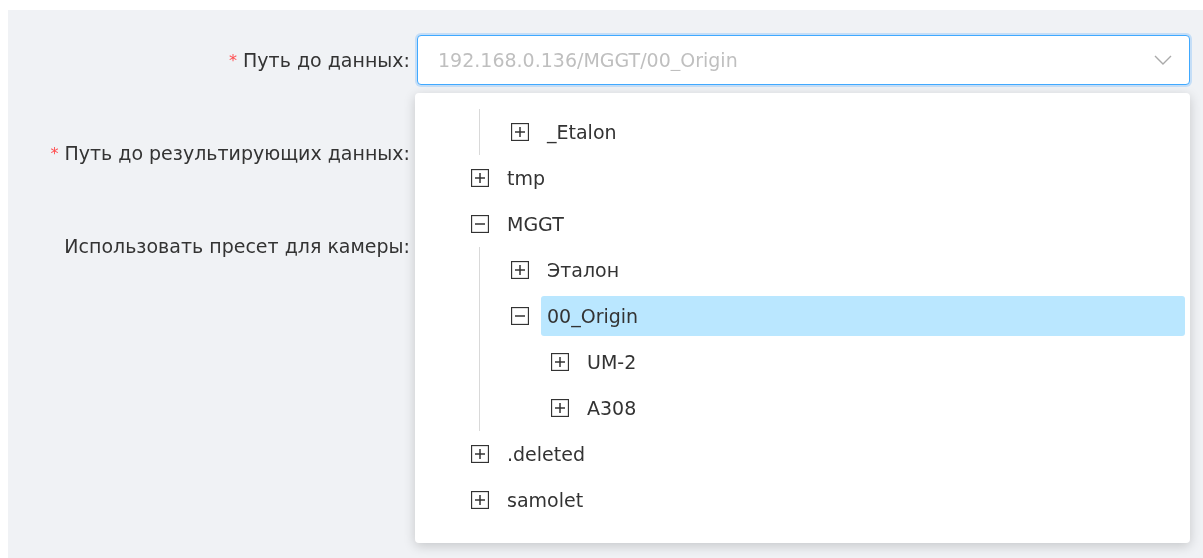 The width and height of the screenshot is (1203, 558). Describe the element at coordinates (326, 60) in the screenshot. I see `field-label: Путь до данных:` at that location.